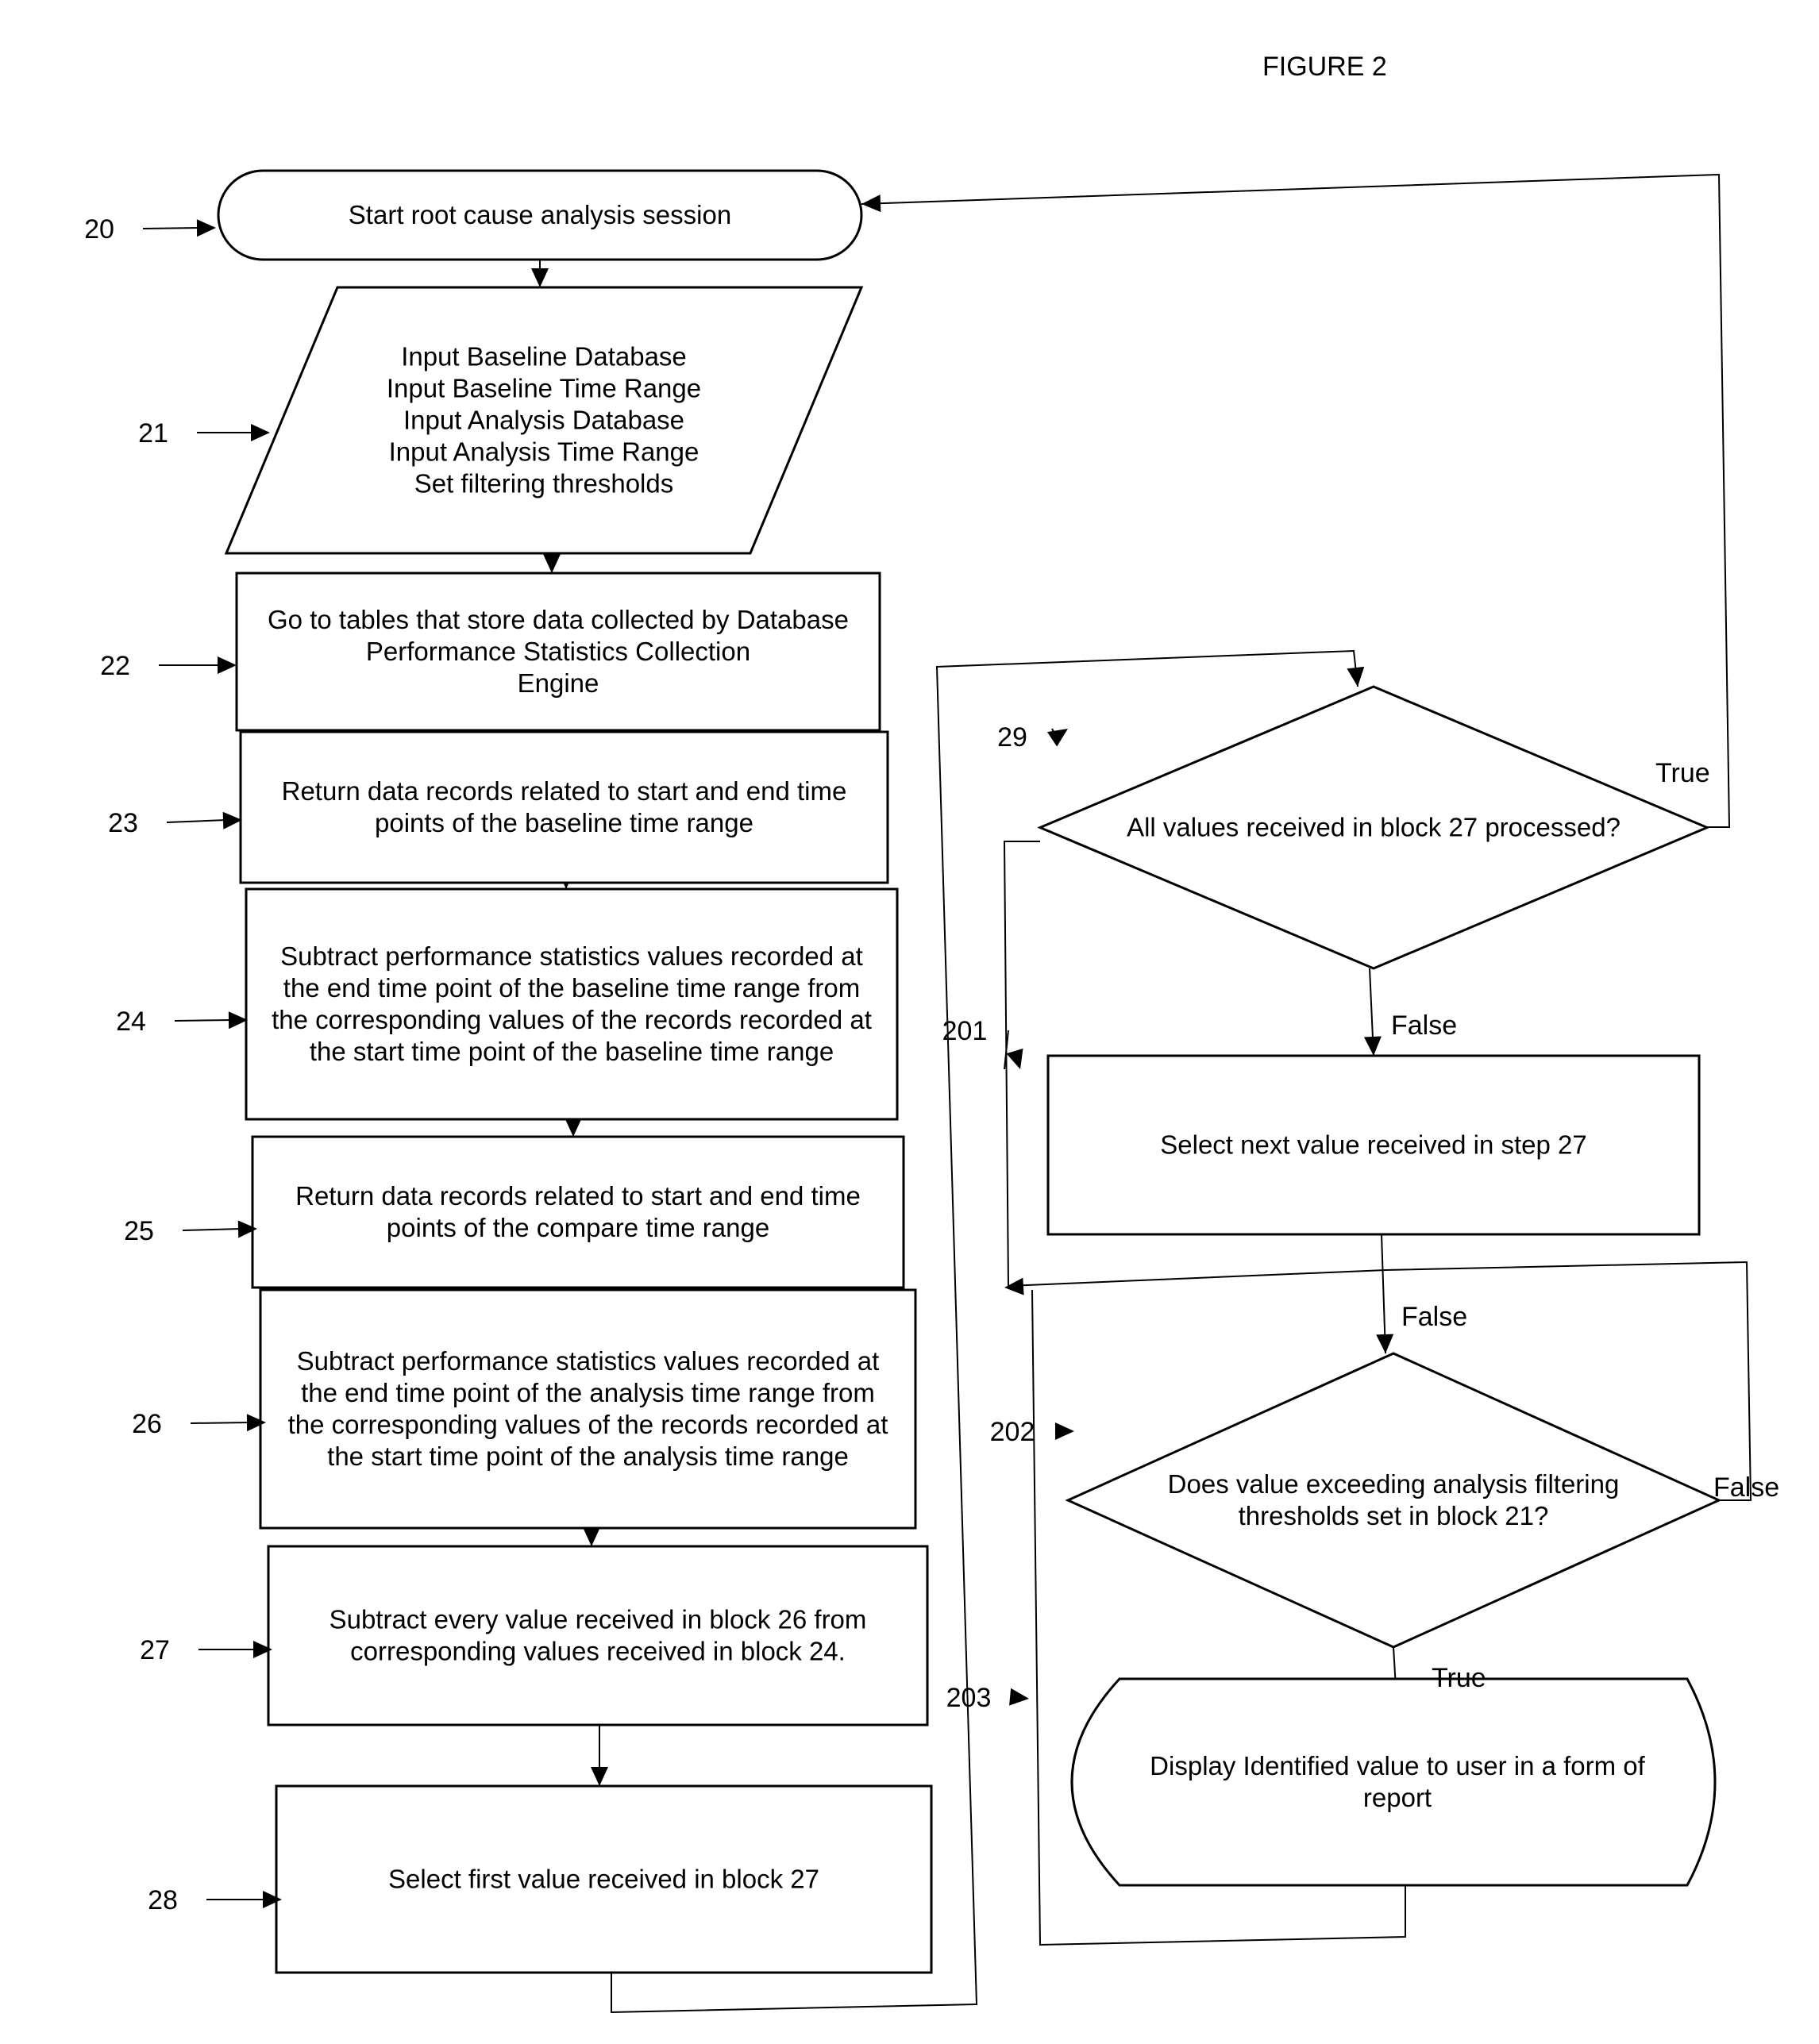 This screenshot has width=1819, height=2044. Describe the element at coordinates (123, 823) in the screenshot. I see `ref-label: 23` at that location.